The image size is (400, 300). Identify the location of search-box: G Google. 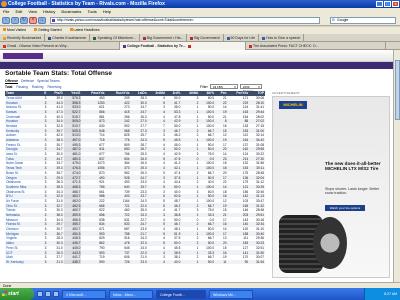
(363, 20).